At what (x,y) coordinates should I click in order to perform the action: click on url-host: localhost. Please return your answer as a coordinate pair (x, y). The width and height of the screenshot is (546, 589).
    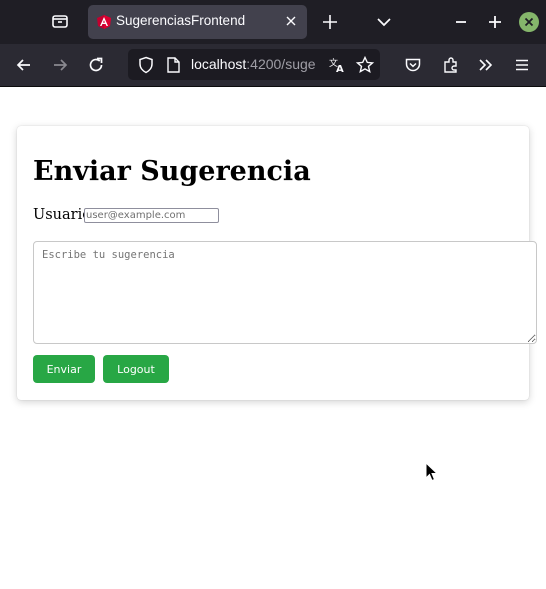
    Looking at the image, I should click on (219, 64).